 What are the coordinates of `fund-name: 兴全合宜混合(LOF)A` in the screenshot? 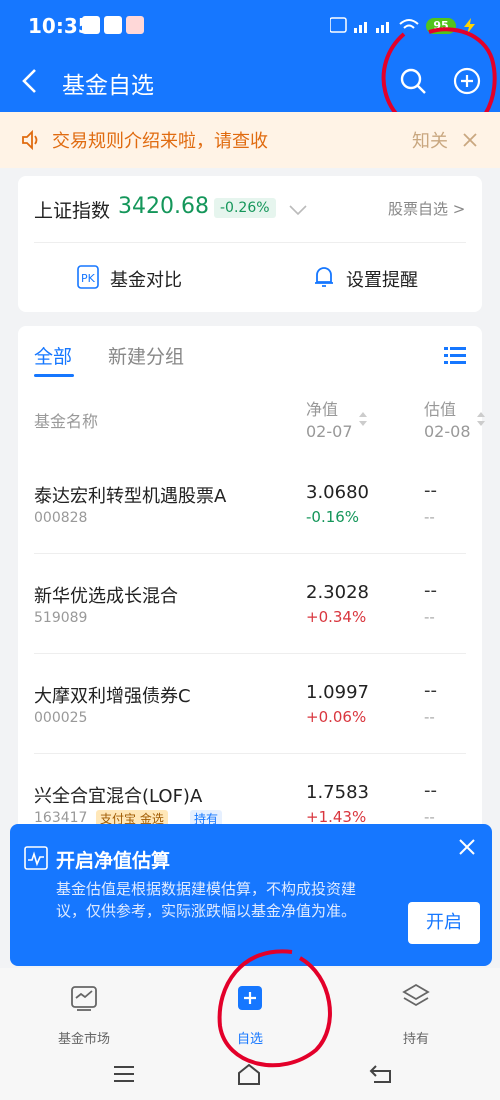 It's located at (118, 796).